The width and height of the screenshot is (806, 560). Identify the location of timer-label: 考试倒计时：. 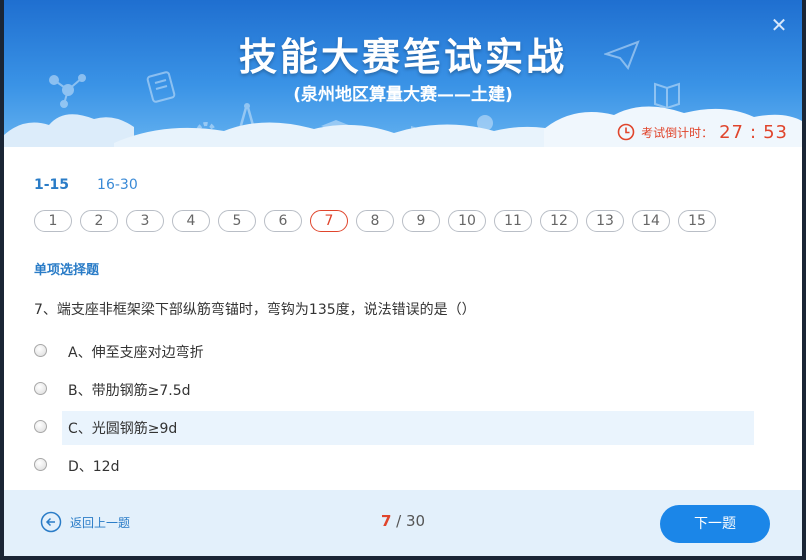
(677, 132).